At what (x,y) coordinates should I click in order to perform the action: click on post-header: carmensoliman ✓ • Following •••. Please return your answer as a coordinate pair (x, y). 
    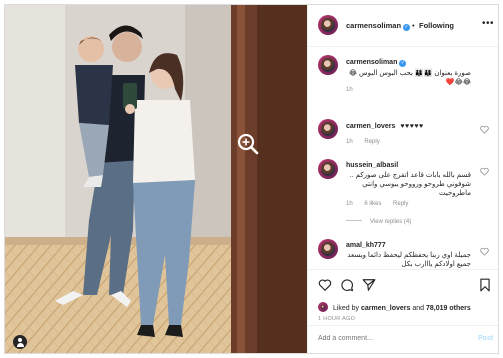
    Looking at the image, I should click on (403, 26).